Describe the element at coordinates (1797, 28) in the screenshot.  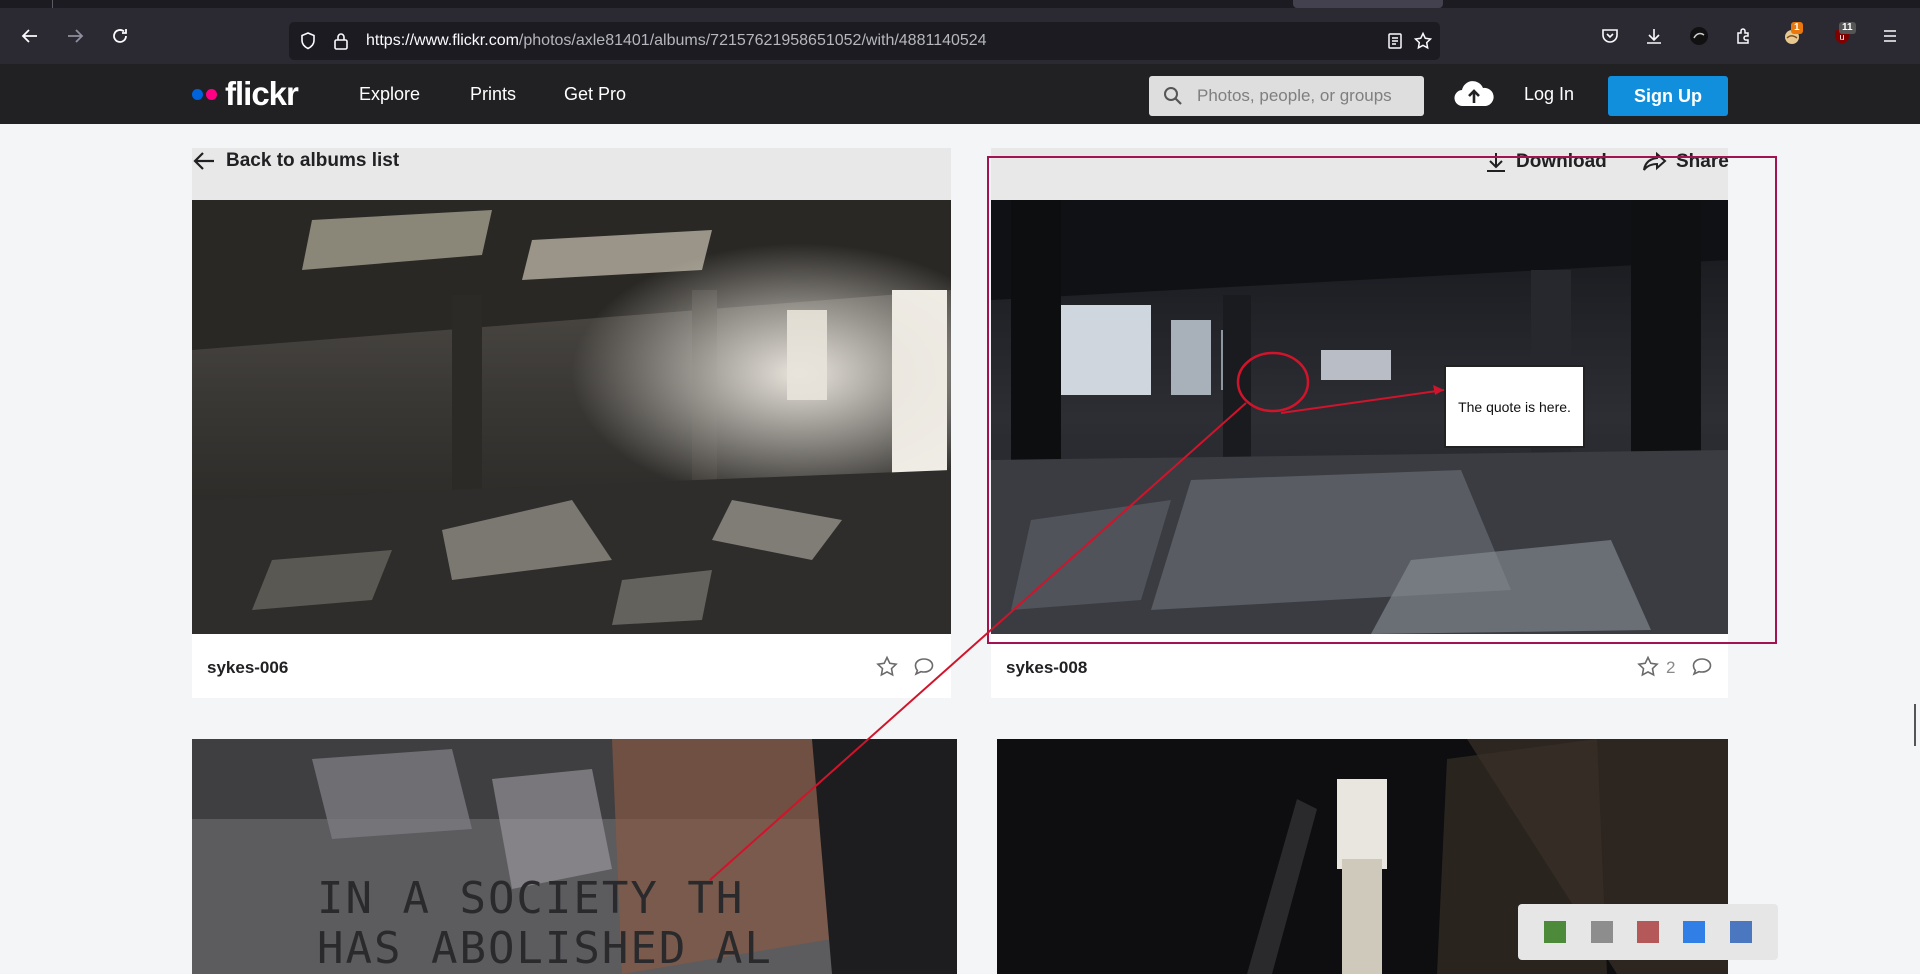
I see `extension-badge-1: 1` at that location.